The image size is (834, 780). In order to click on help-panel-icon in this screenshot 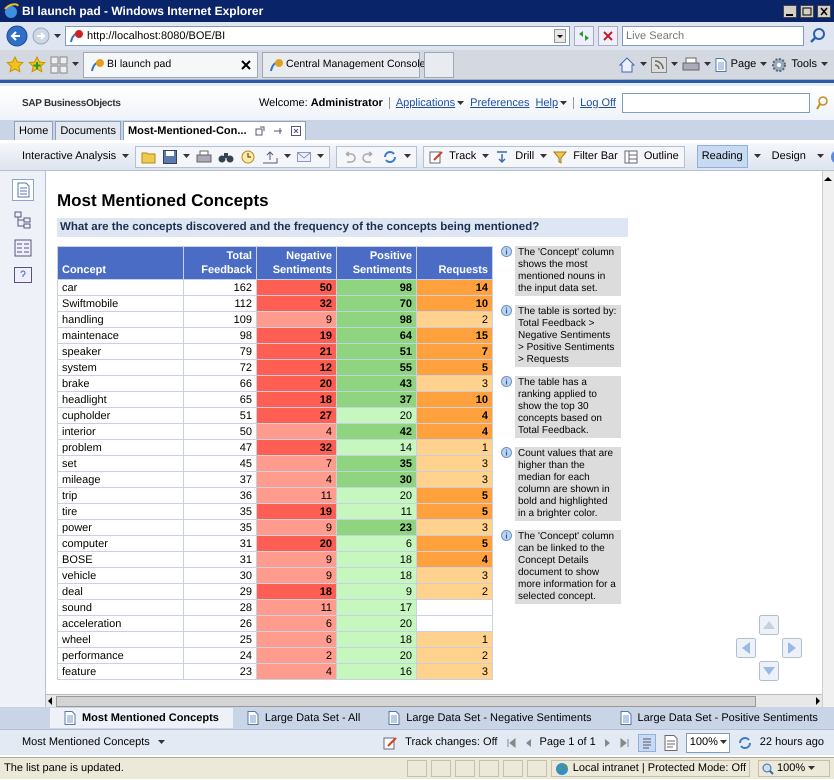, I will do `click(23, 275)`.